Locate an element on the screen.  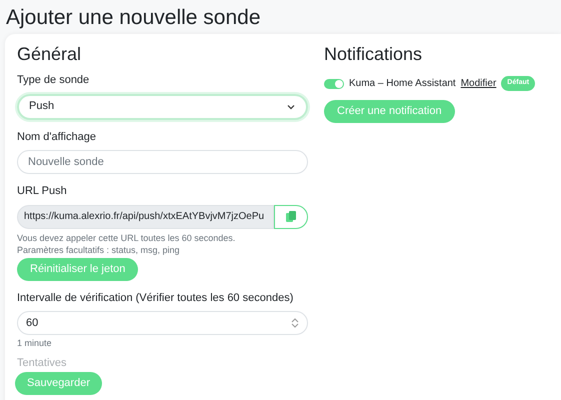
section-heading: Notifications is located at coordinates (373, 54).